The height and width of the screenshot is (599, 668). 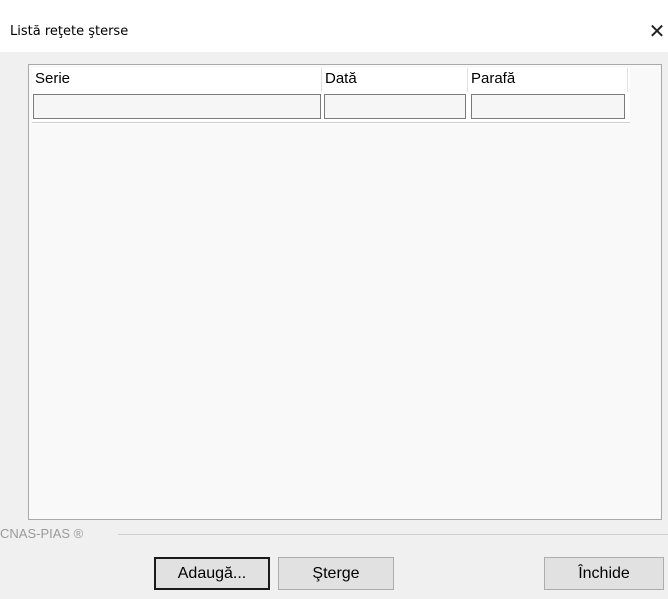 I want to click on brand-label: CNAS-PIAS ®, so click(x=42, y=533).